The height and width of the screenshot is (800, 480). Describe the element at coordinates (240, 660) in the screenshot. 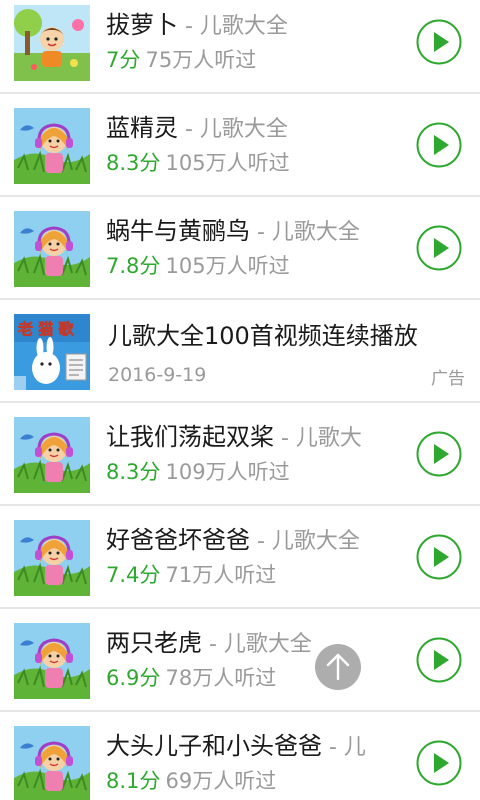

I see `song-row: 两只老虎 - 儿歌大全 6.9分 78万人听过` at that location.